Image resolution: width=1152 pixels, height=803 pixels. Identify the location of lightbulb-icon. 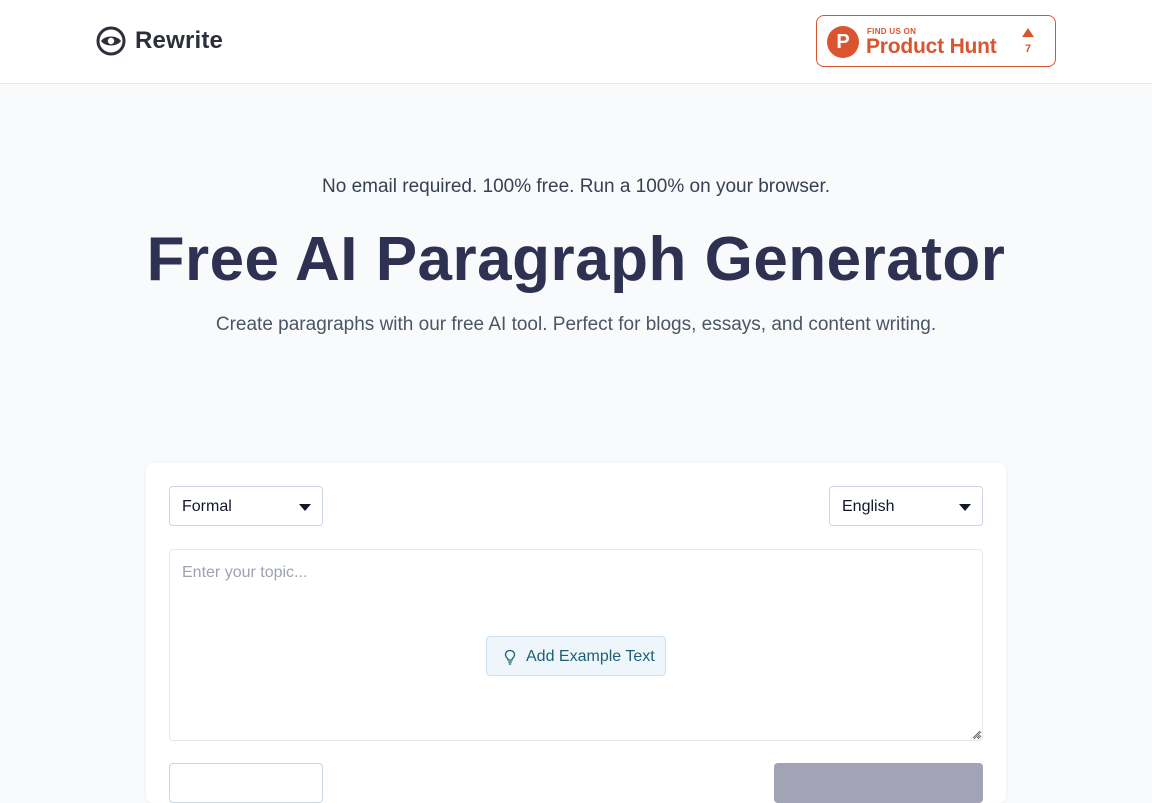
(510, 657).